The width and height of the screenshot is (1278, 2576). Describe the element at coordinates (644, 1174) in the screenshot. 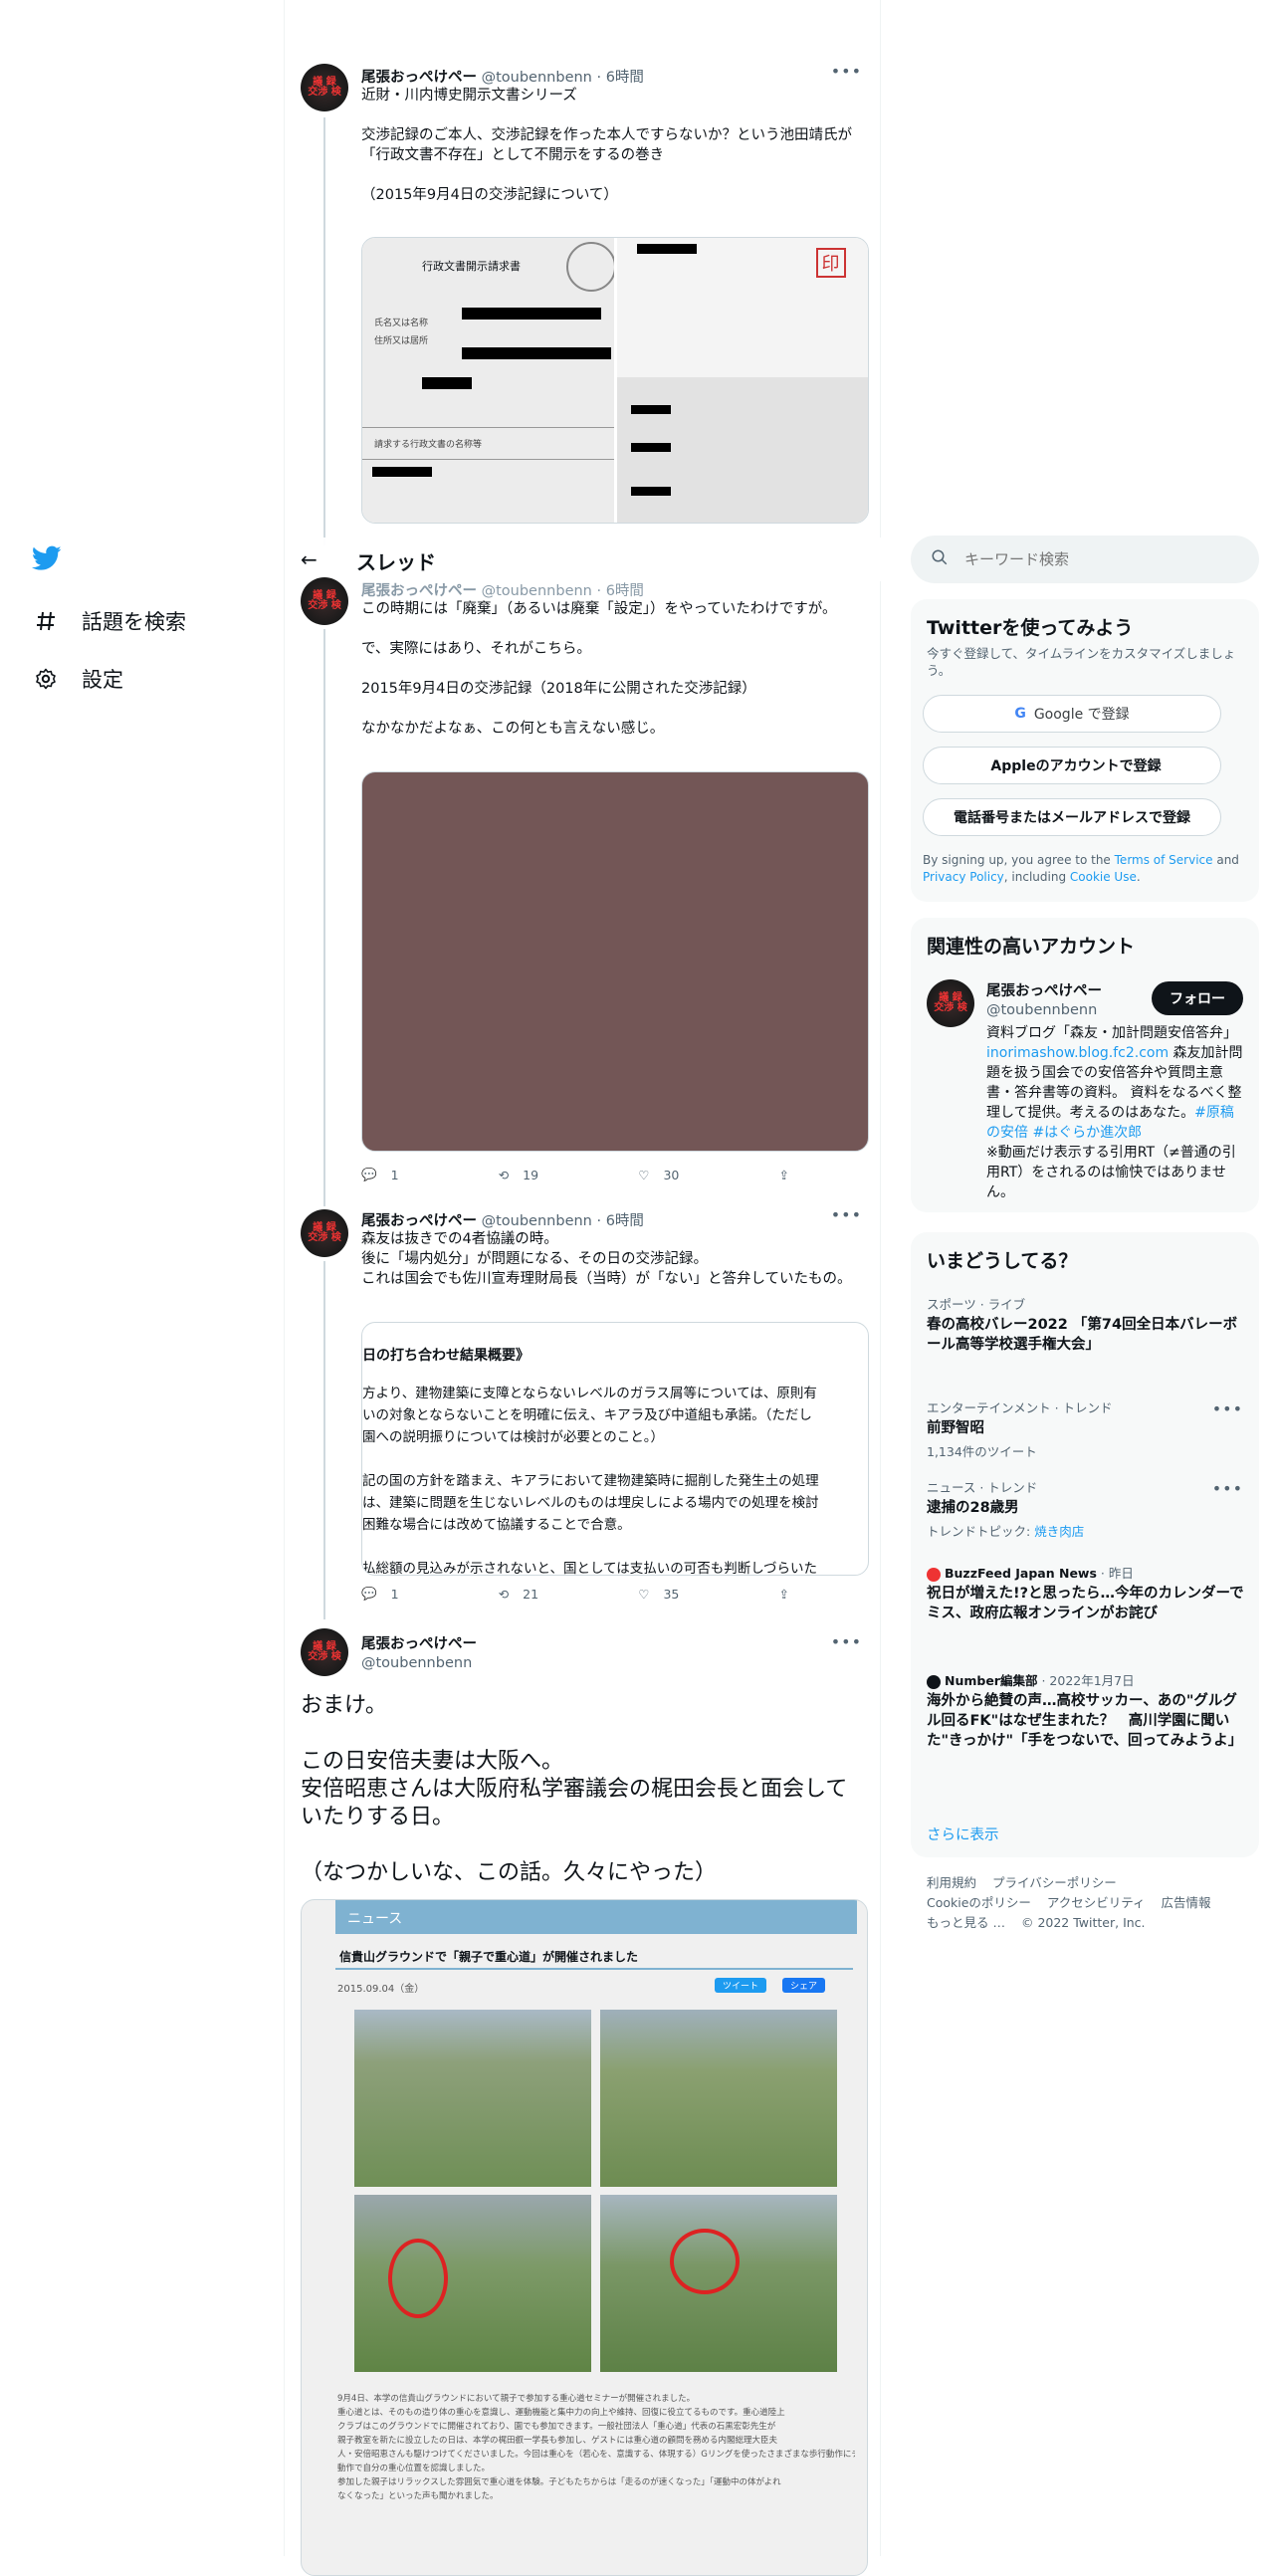

I see `heart-icon: ♡` at that location.